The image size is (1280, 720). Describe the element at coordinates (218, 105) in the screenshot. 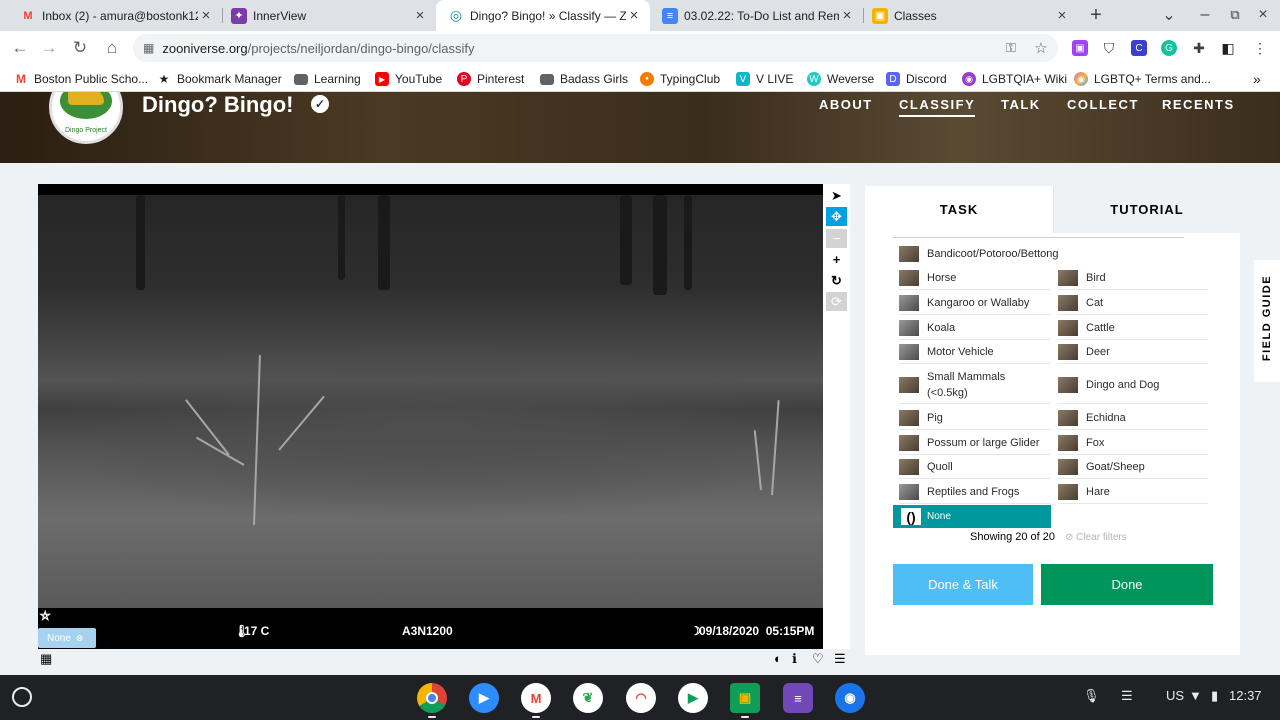

I see `project-title: Dingo? Bingo!` at that location.